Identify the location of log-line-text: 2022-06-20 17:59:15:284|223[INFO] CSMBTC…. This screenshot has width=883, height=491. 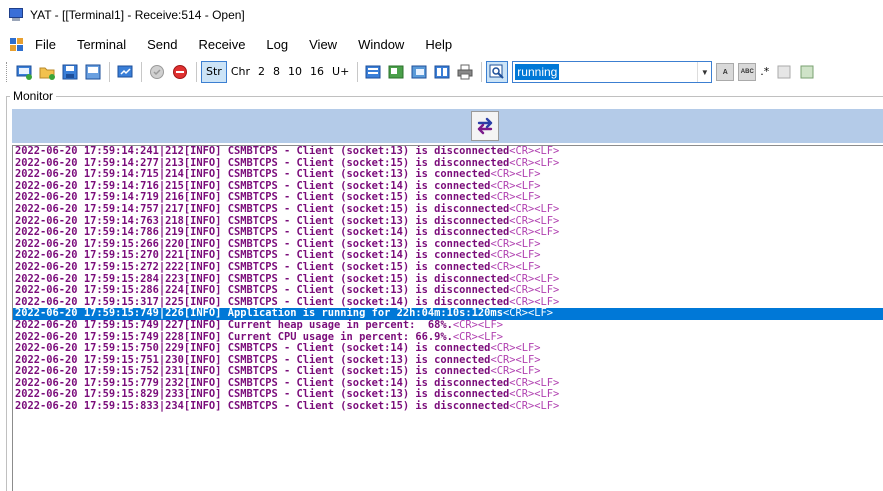
(262, 278).